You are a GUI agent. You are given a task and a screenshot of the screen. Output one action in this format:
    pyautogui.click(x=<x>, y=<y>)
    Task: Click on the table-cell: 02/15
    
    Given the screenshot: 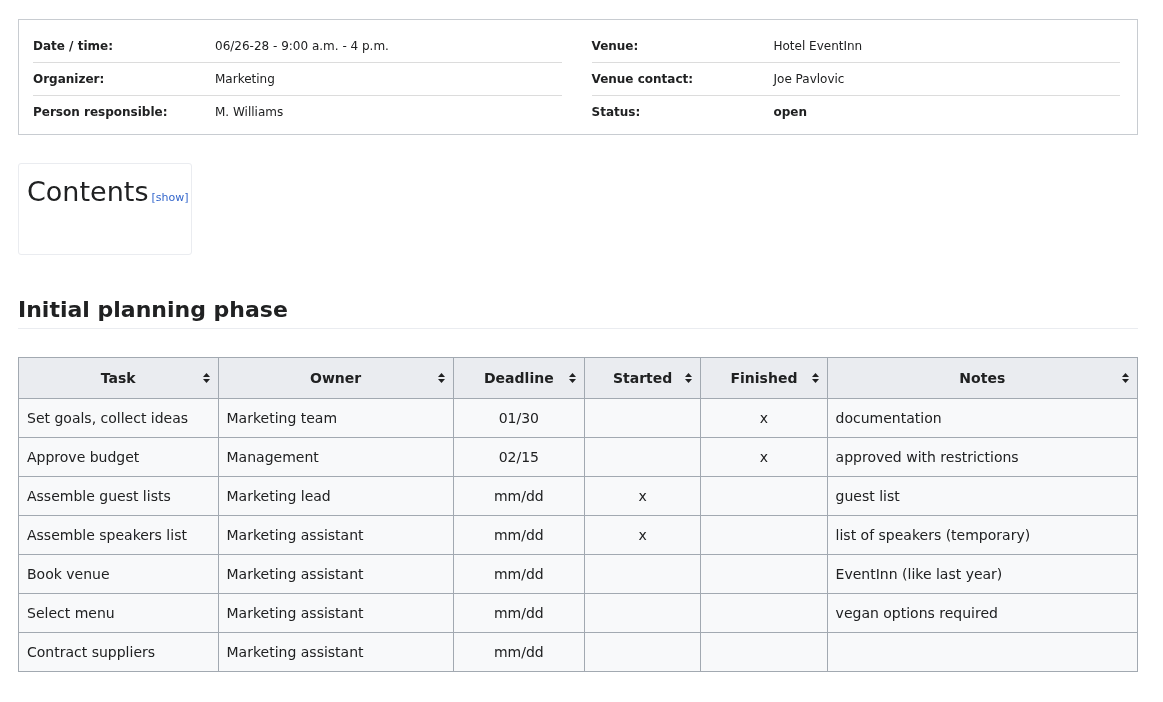 What is the action you would take?
    pyautogui.click(x=519, y=457)
    